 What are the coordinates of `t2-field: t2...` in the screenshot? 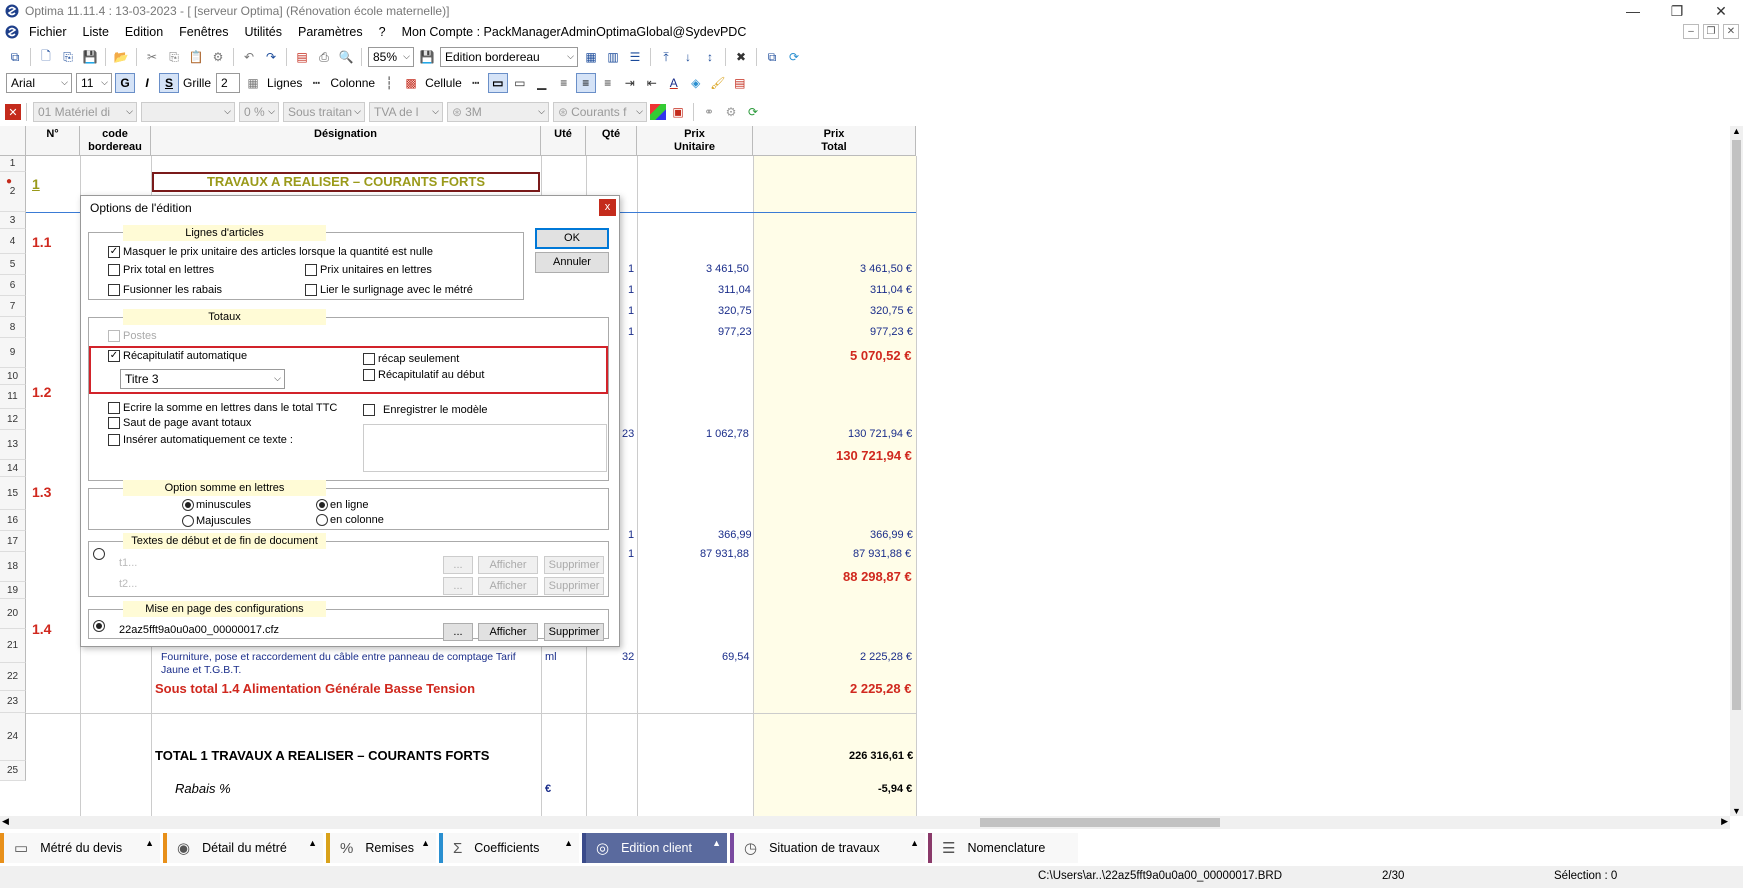 It's located at (128, 584).